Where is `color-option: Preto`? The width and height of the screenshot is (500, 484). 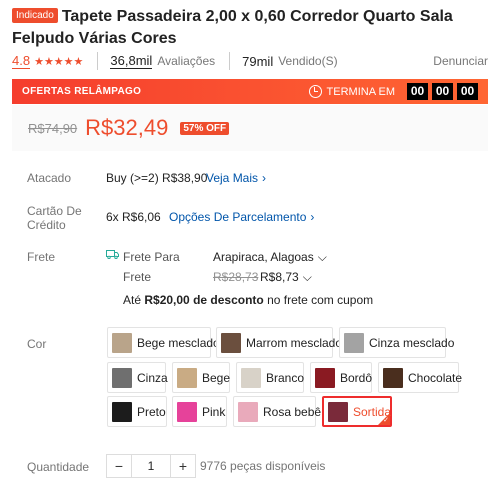
color-option: Preto is located at coordinates (137, 411).